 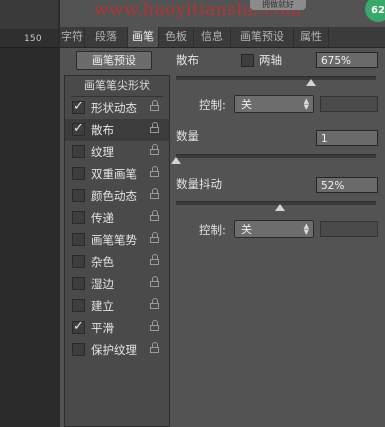 I want to click on option-label: 颜色动态, so click(x=114, y=196).